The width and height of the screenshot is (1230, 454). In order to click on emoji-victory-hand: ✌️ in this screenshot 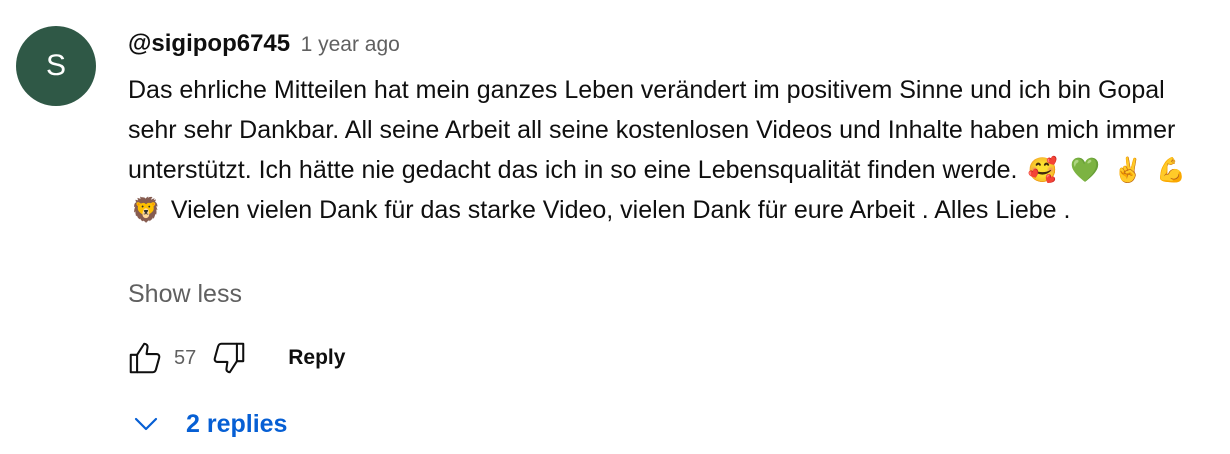, I will do `click(1128, 170)`.